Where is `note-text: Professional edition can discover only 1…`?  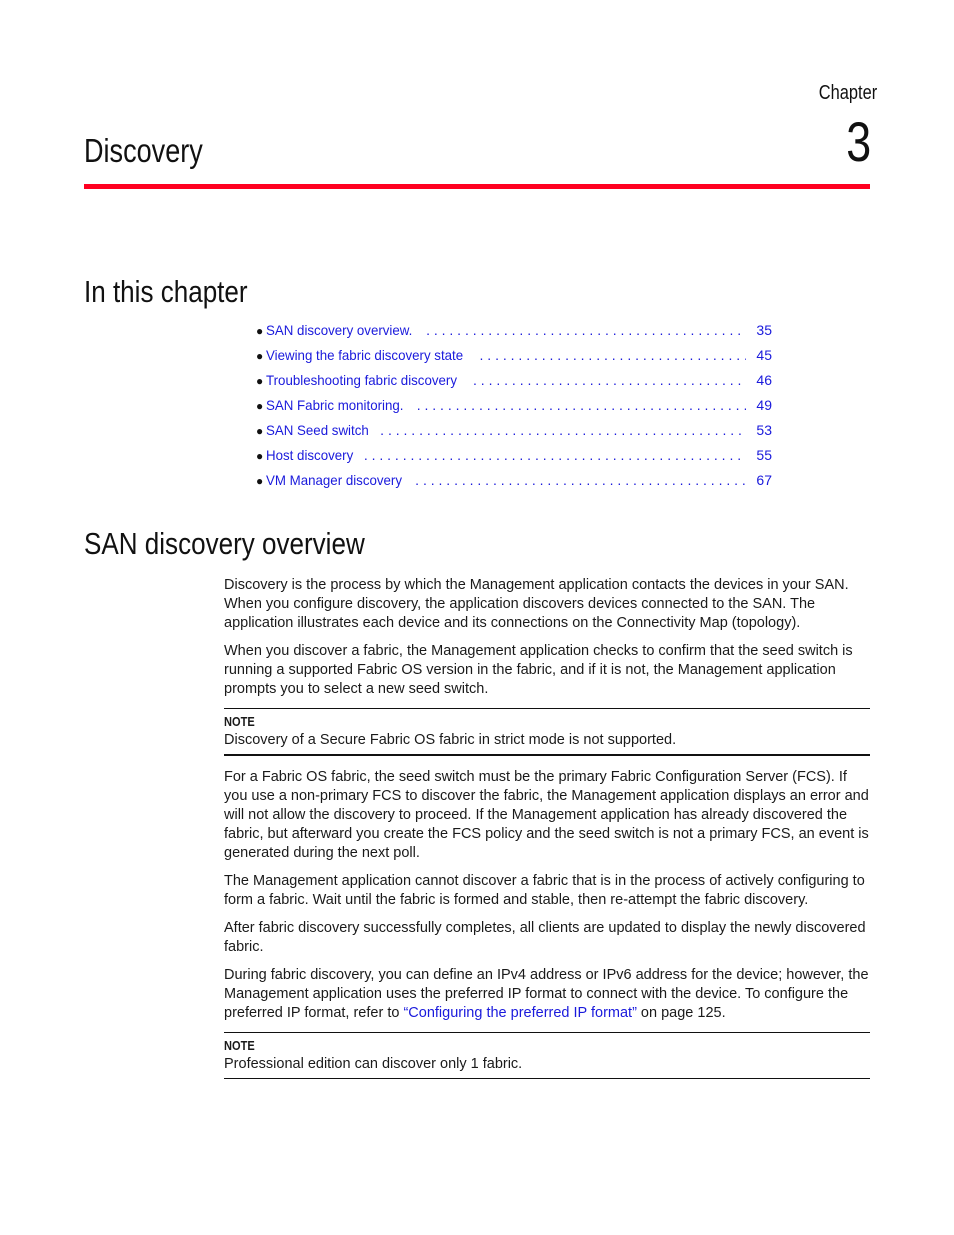 note-text: Professional edition can discover only 1… is located at coordinates (373, 1064).